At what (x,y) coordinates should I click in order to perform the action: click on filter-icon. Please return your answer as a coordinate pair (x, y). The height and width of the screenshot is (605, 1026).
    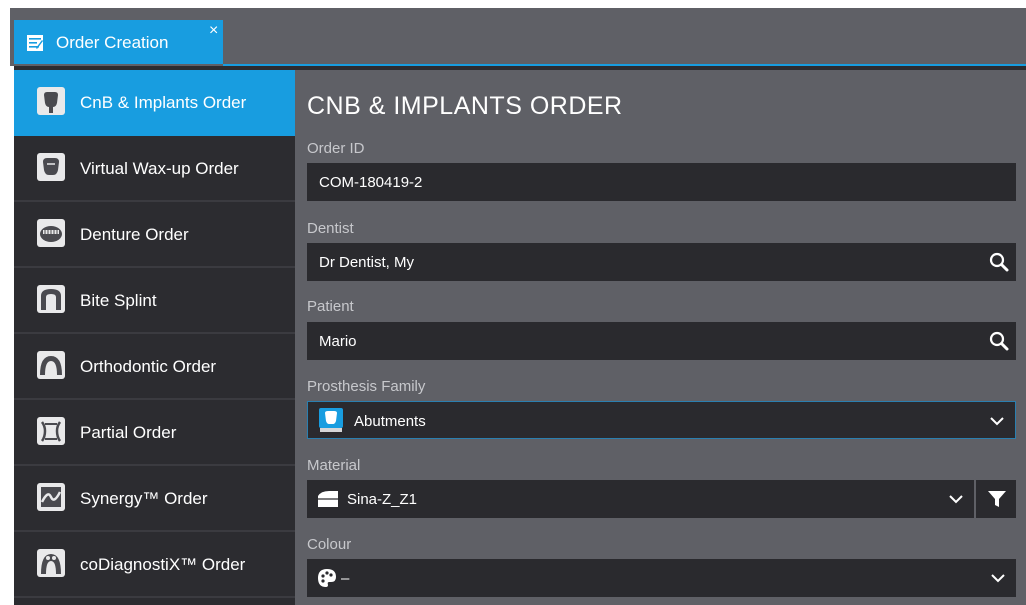
    Looking at the image, I should click on (997, 499).